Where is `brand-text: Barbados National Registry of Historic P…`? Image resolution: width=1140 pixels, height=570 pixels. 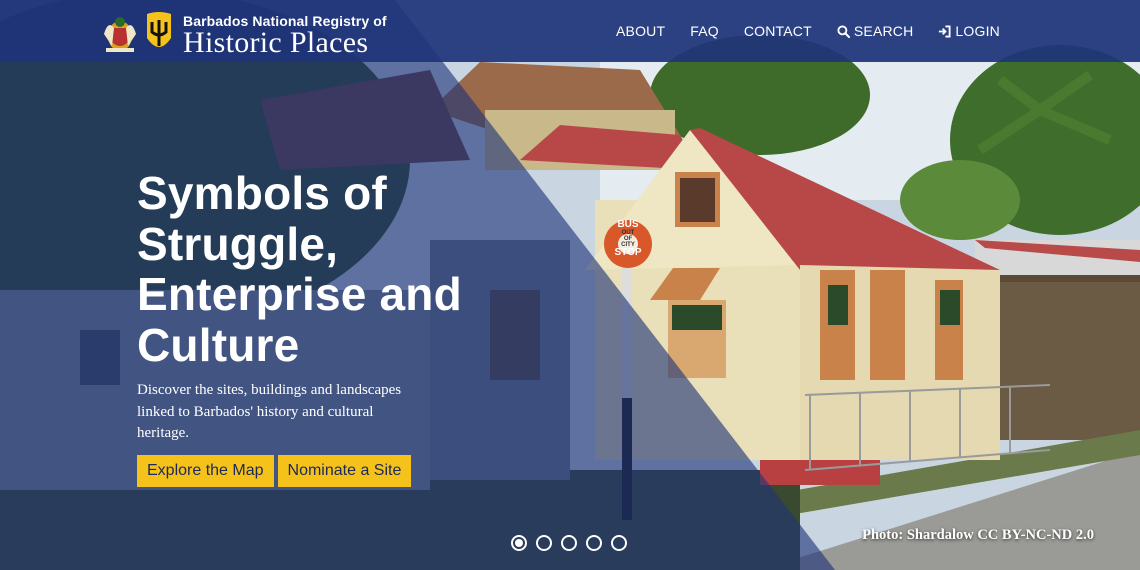
brand-text: Barbados National Registry of Historic P… is located at coordinates (285, 34).